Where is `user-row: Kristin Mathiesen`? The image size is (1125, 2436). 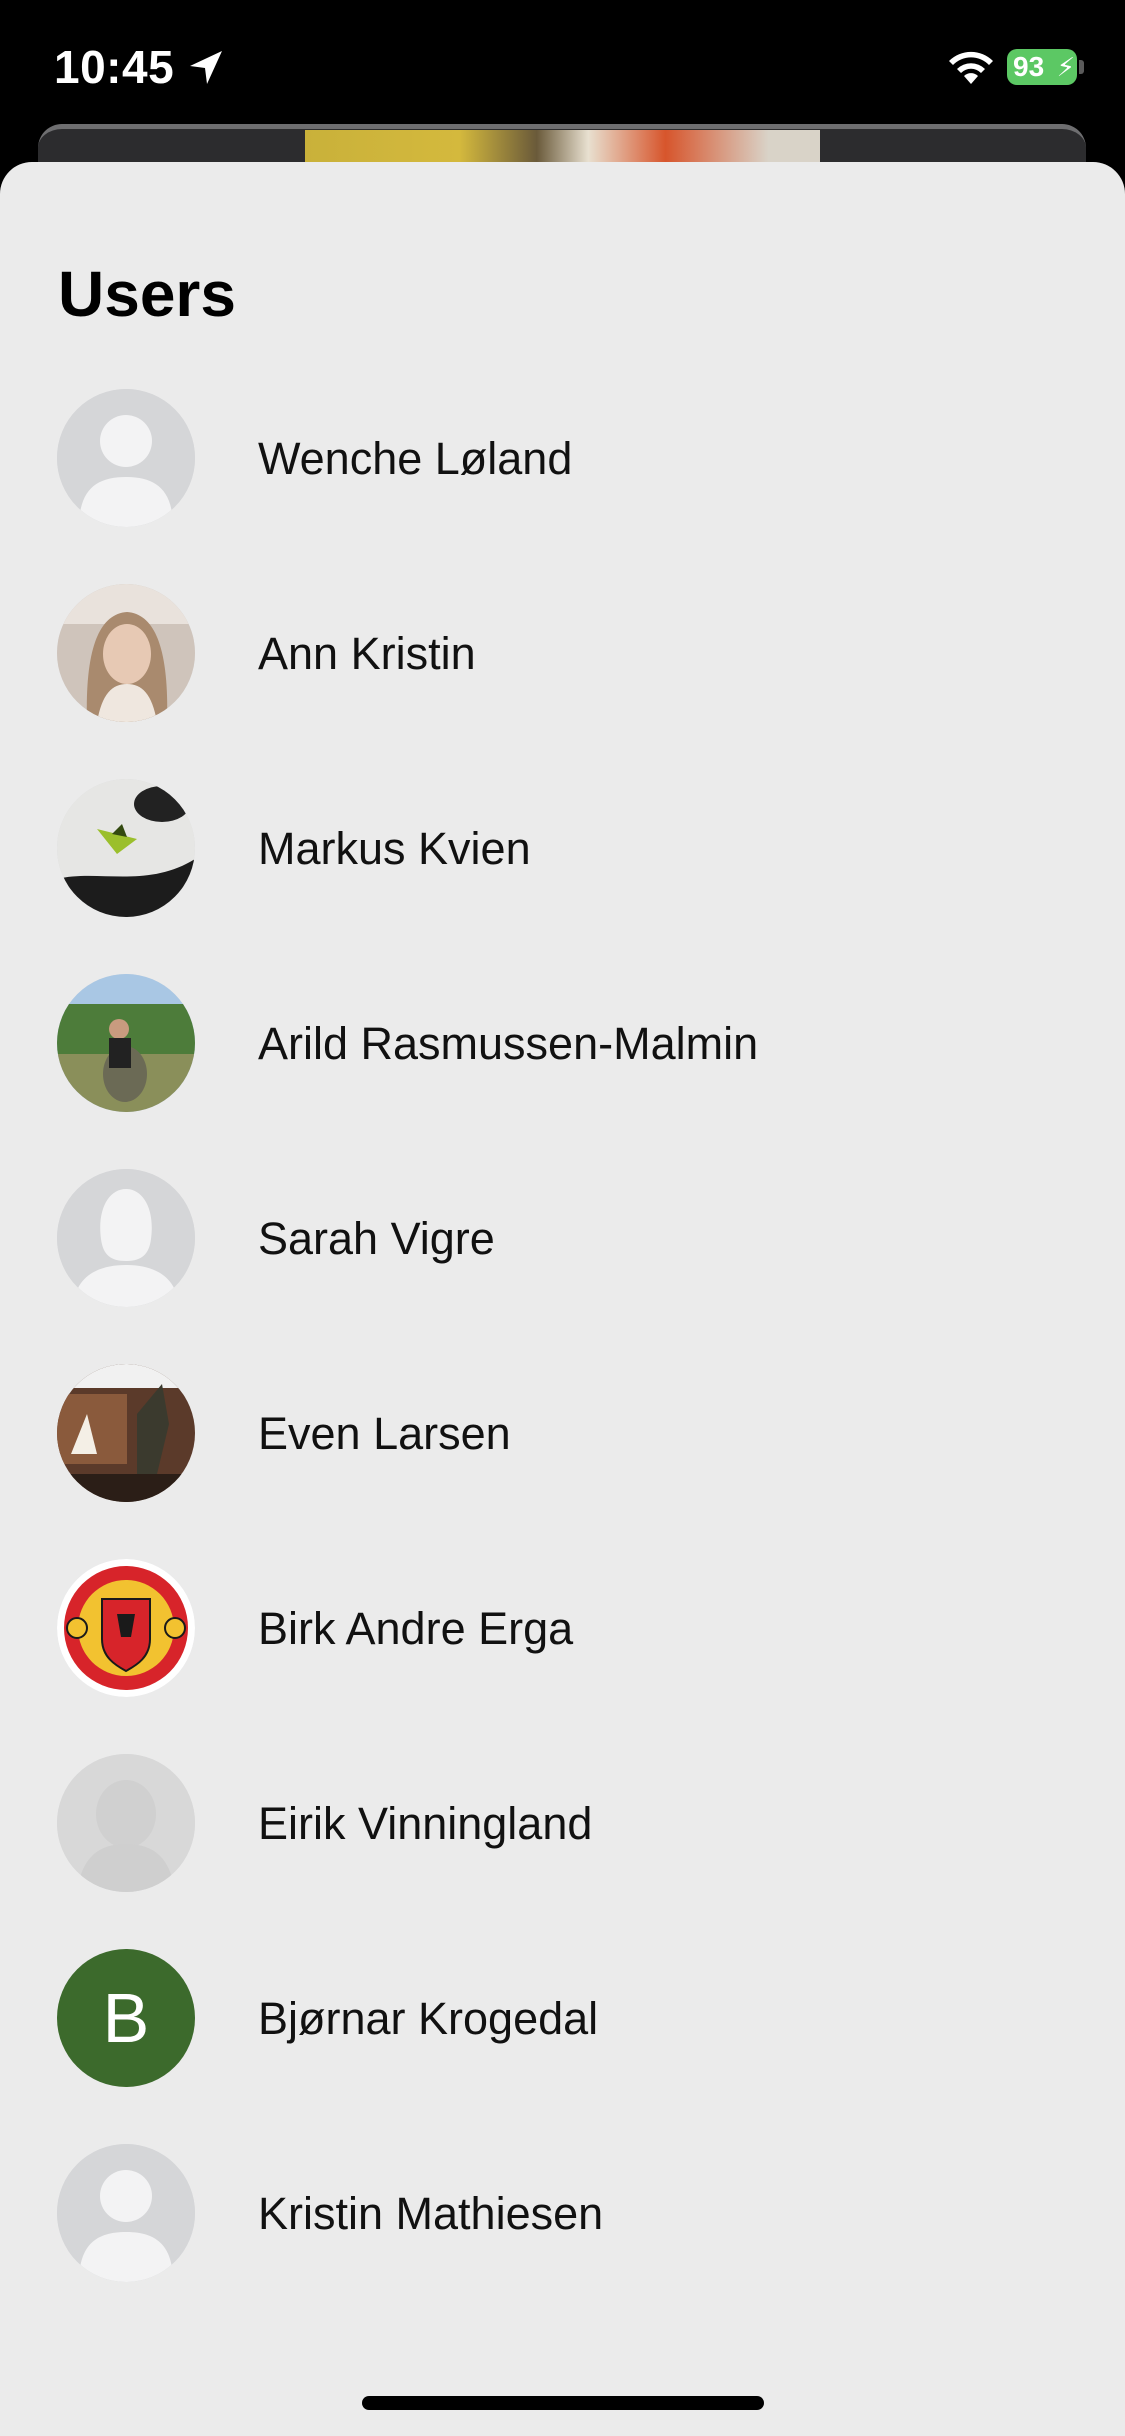
user-row: Kristin Mathiesen is located at coordinates (562, 2209).